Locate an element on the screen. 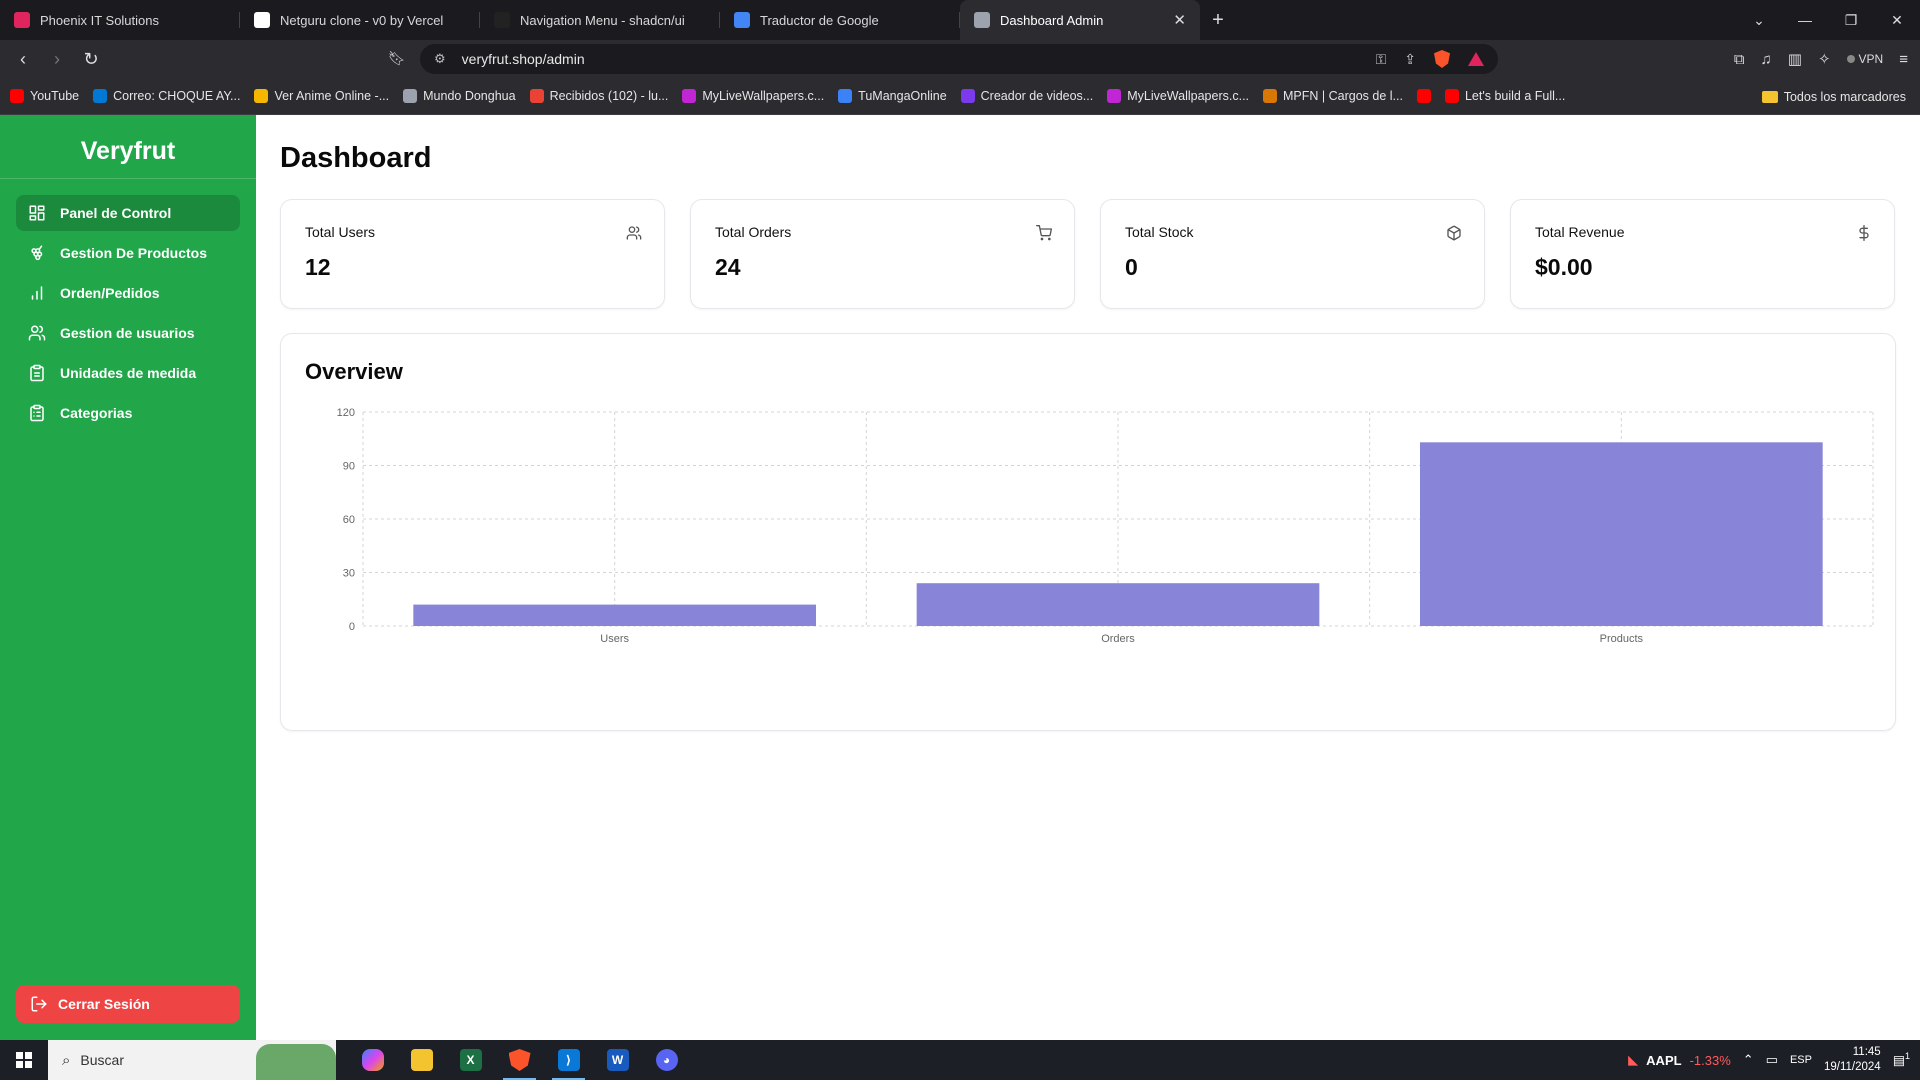 The image size is (1920, 1080). taskbar-word: W is located at coordinates (617, 1060).